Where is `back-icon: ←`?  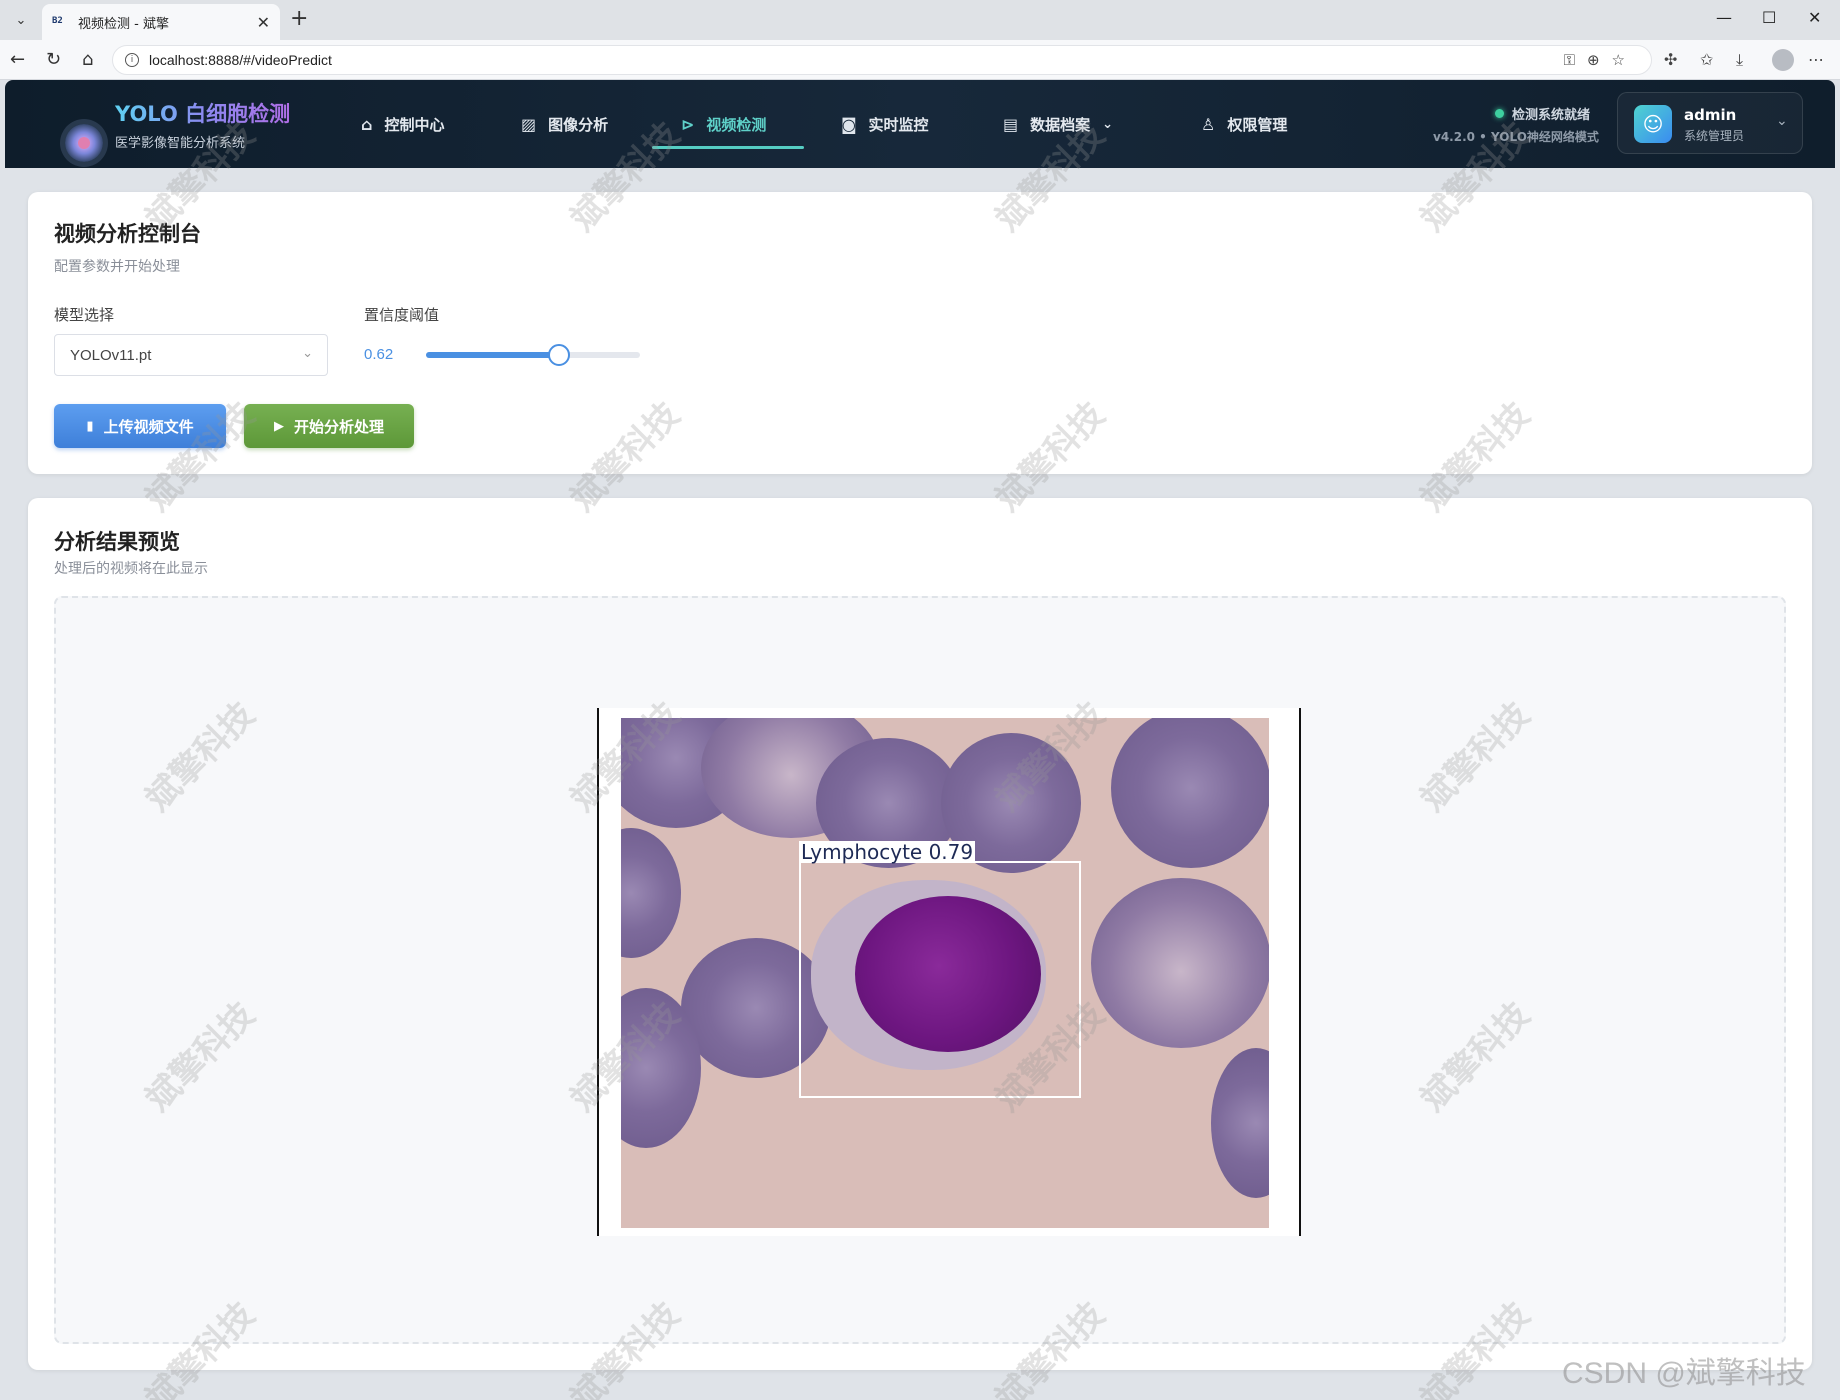
back-icon: ← is located at coordinates (17, 59).